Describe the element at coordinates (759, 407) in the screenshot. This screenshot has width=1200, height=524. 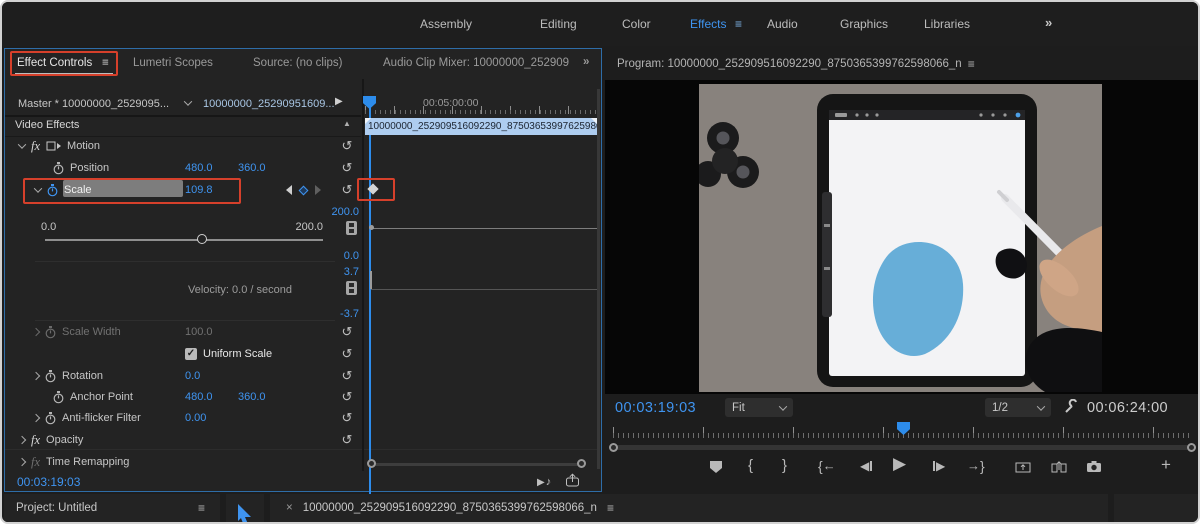
I see `zoom-level-dropdown: Fit` at that location.